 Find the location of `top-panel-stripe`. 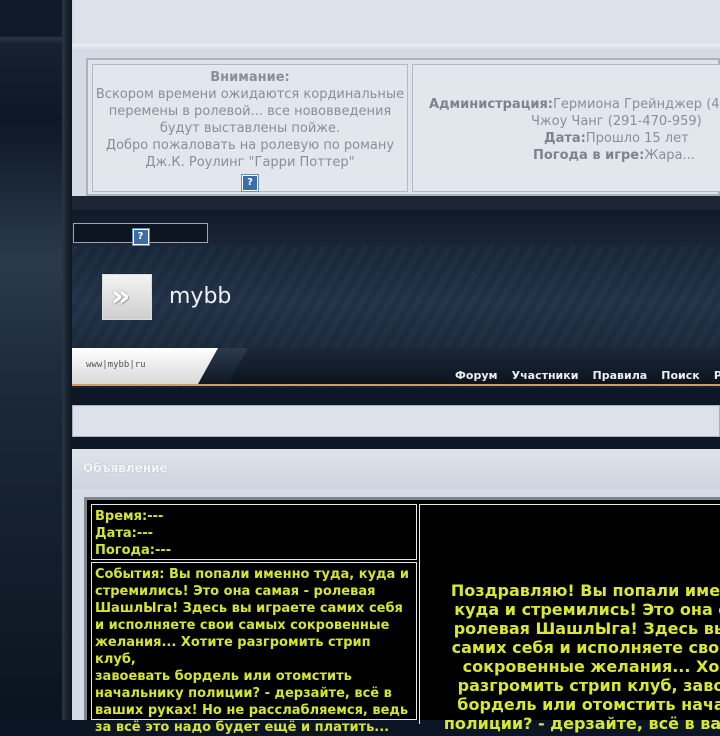

top-panel-stripe is located at coordinates (396, 48).